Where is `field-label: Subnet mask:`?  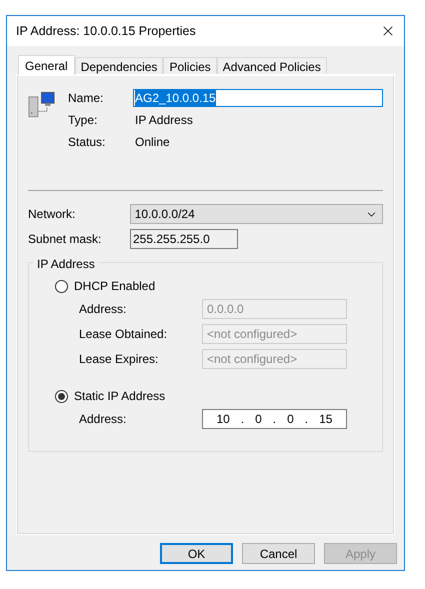
field-label: Subnet mask: is located at coordinates (65, 239).